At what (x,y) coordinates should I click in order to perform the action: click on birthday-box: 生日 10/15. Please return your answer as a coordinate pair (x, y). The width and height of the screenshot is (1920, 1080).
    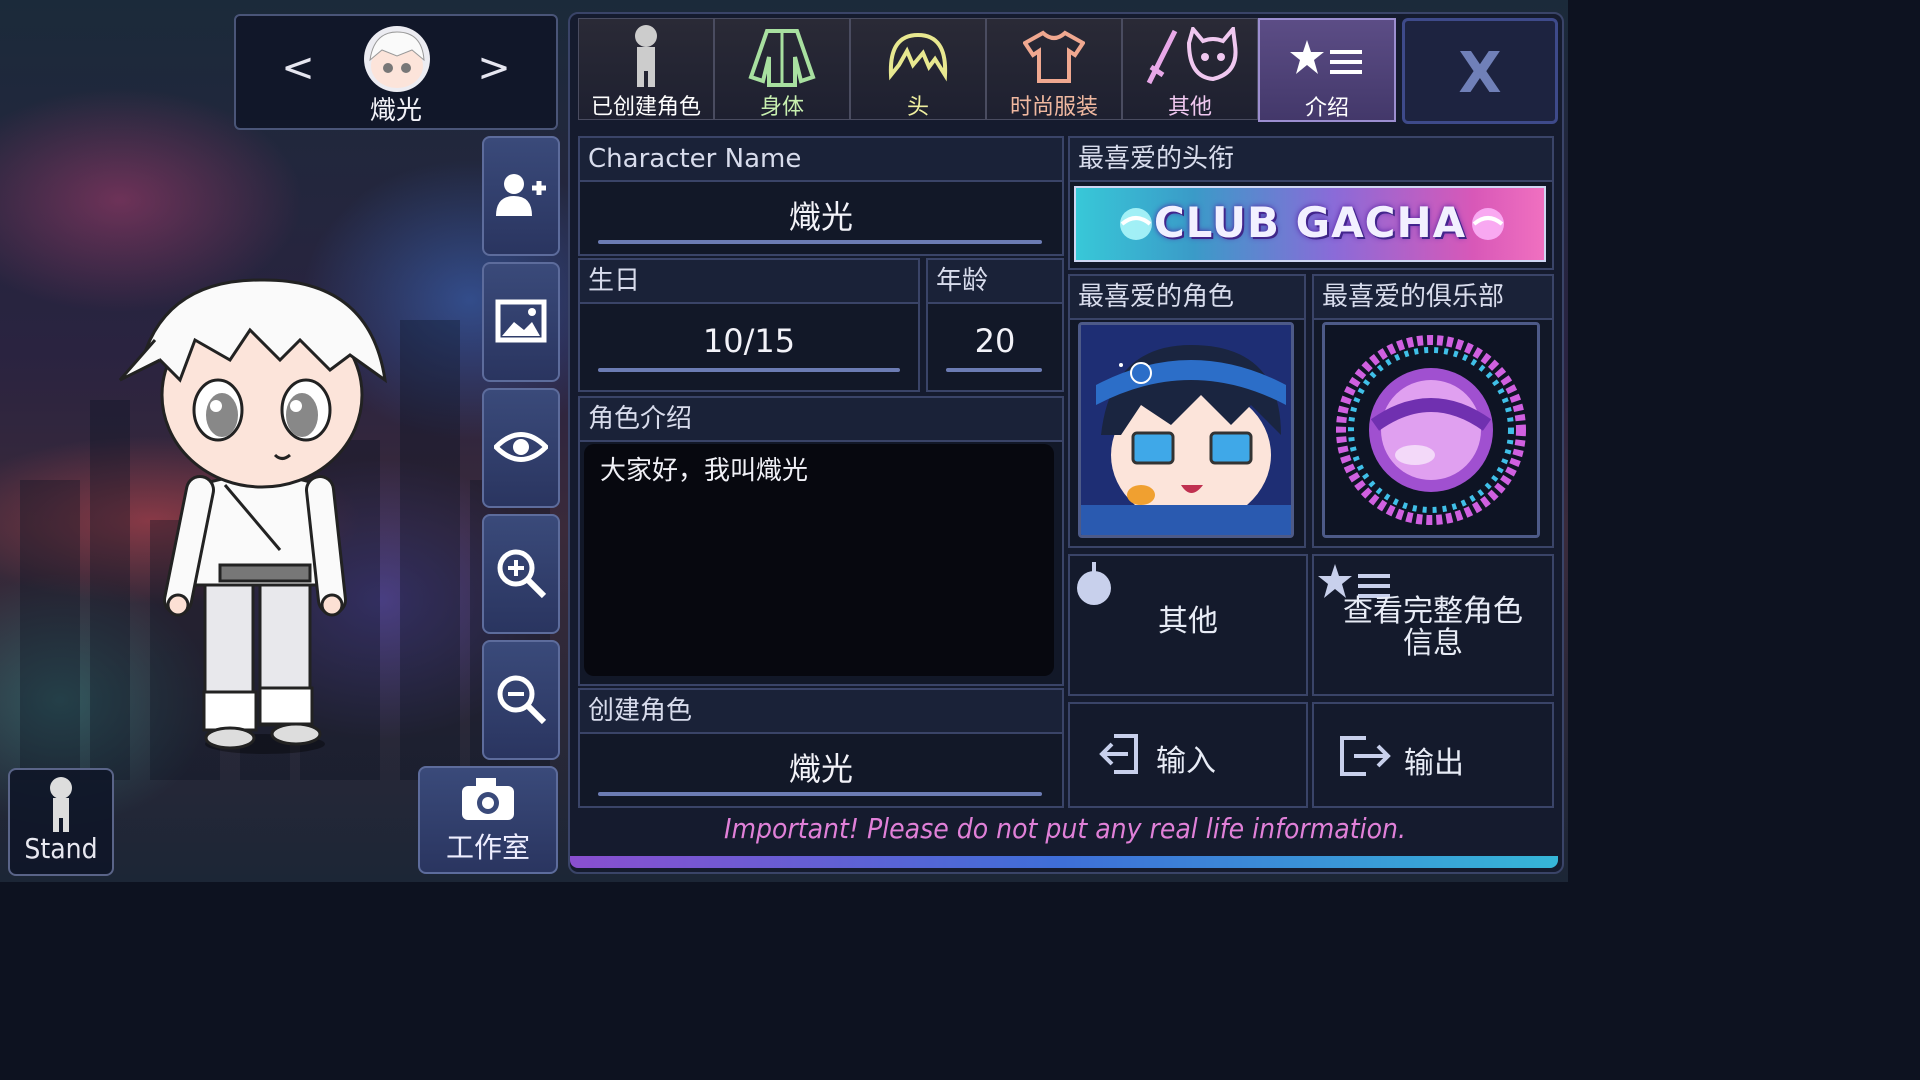
    Looking at the image, I should click on (749, 325).